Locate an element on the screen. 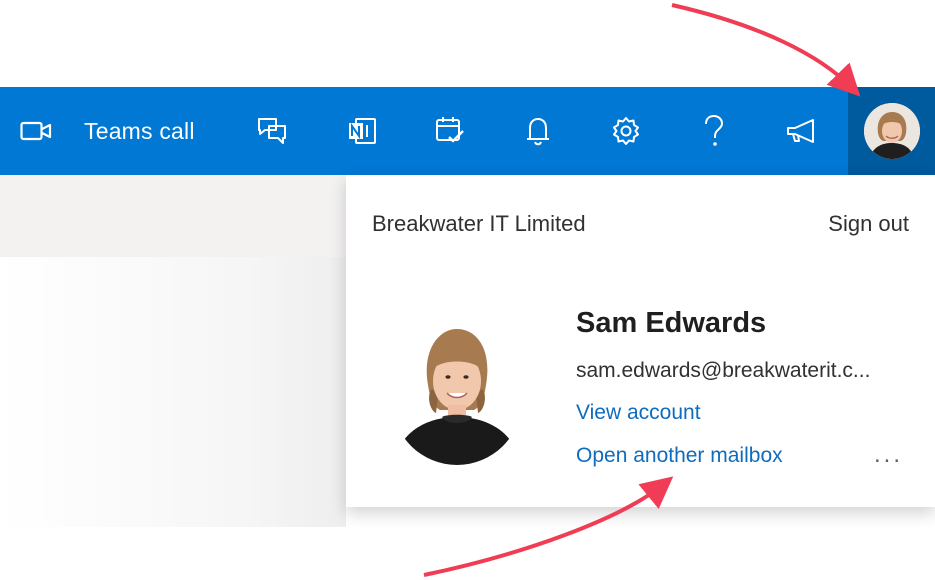  content-header-band is located at coordinates (173, 216).